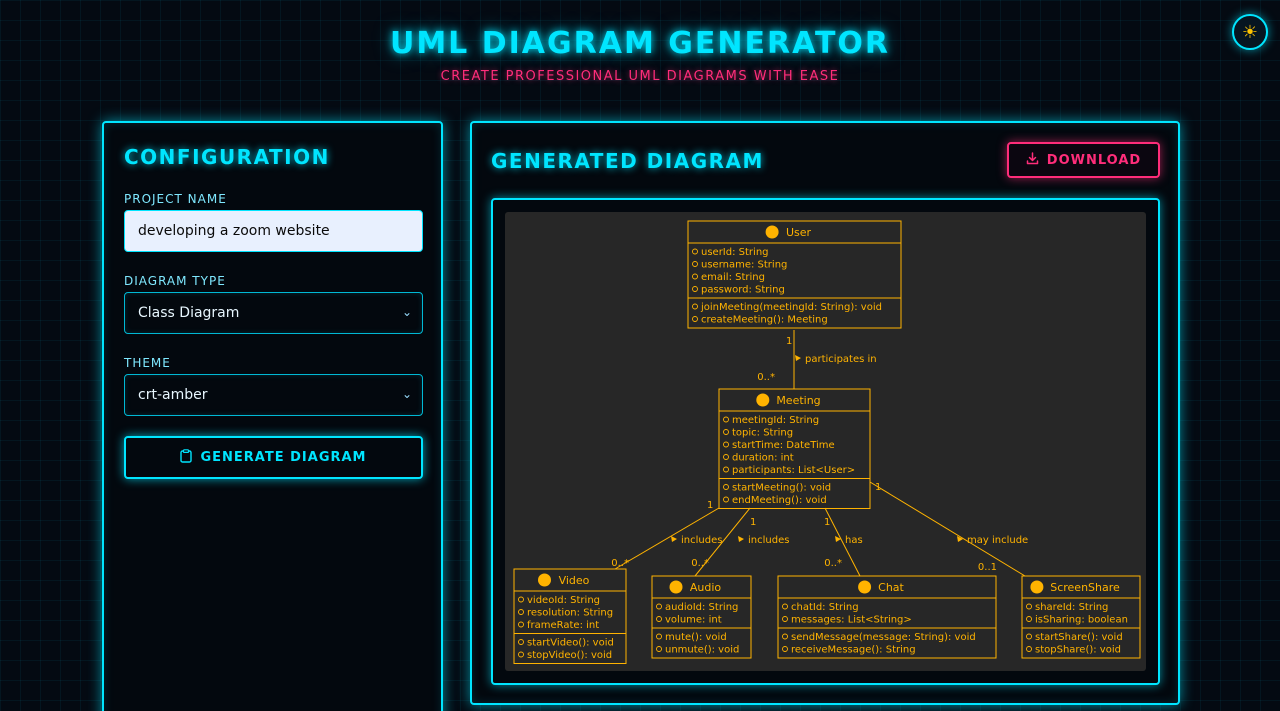  I want to click on uml-relation-participates-in: participates in 1 0..*, so click(817, 359).